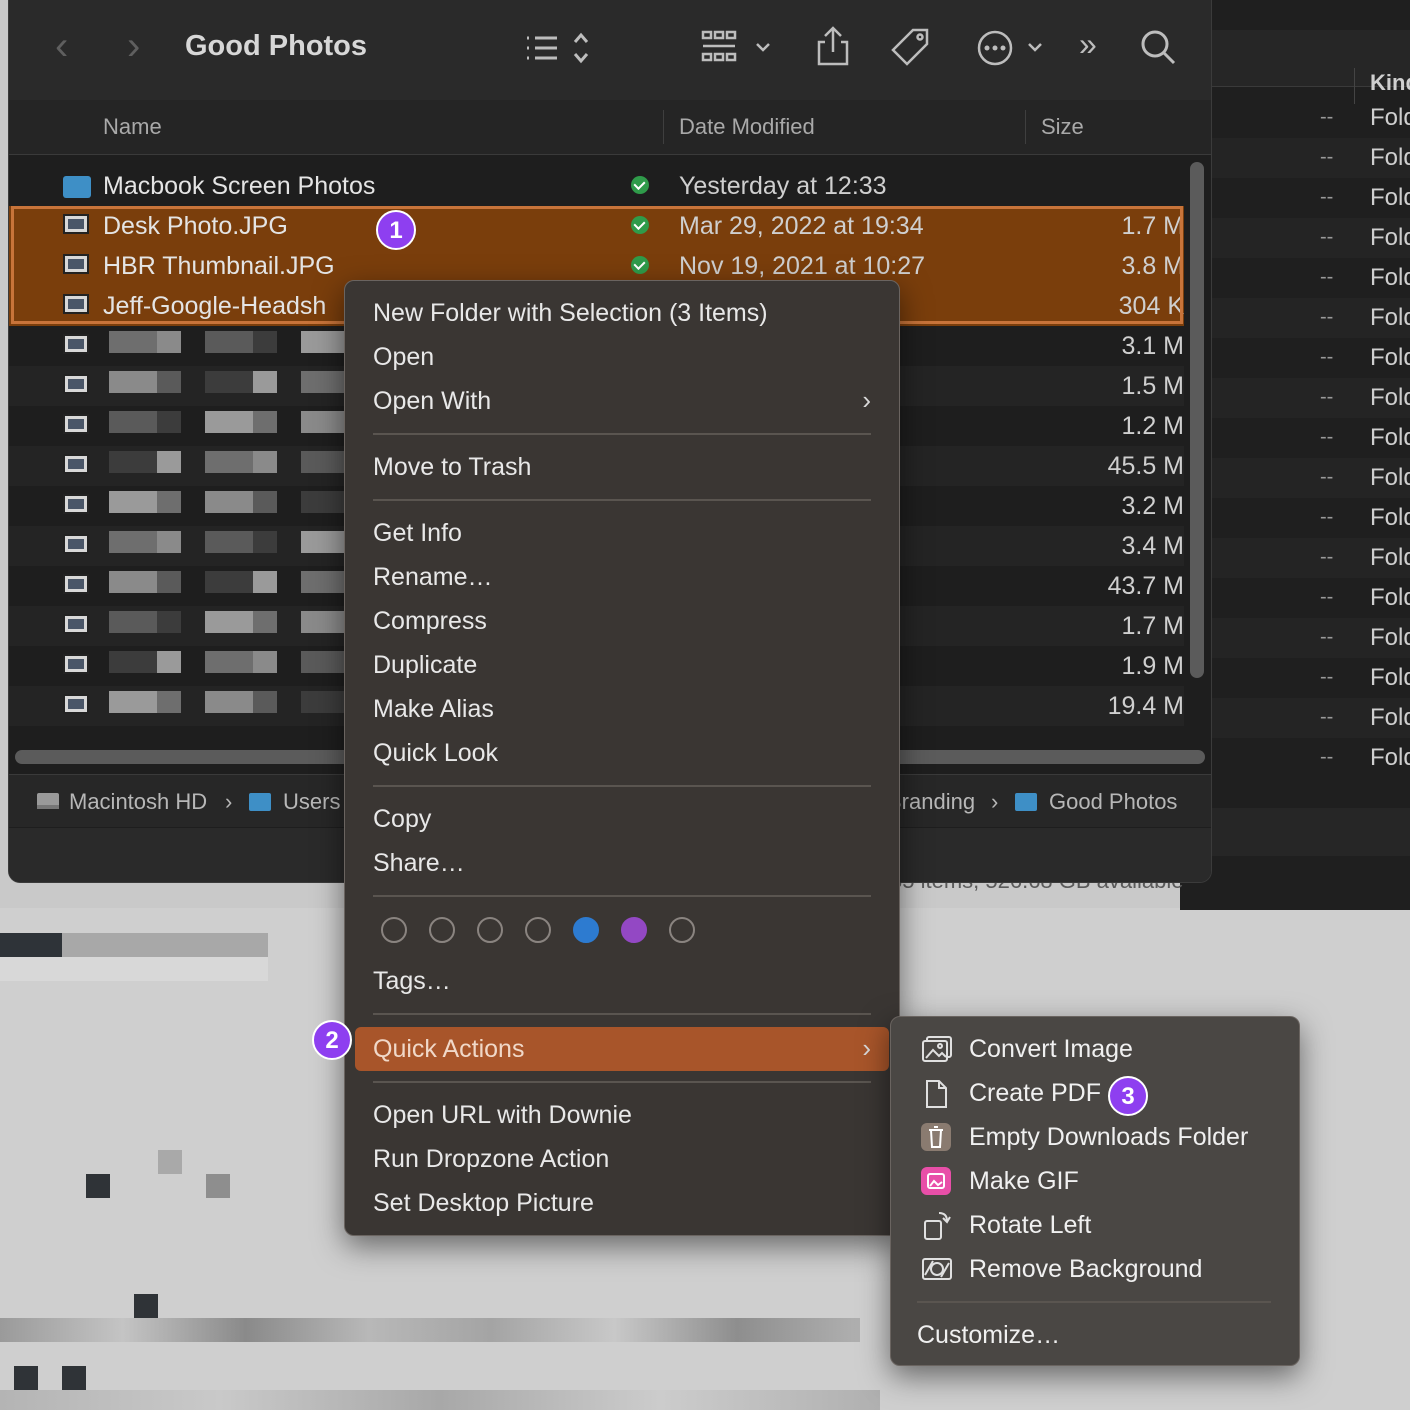 This screenshot has height=1410, width=1410. Describe the element at coordinates (1088, 44) in the screenshot. I see `overflow-chevron-icon: »` at that location.